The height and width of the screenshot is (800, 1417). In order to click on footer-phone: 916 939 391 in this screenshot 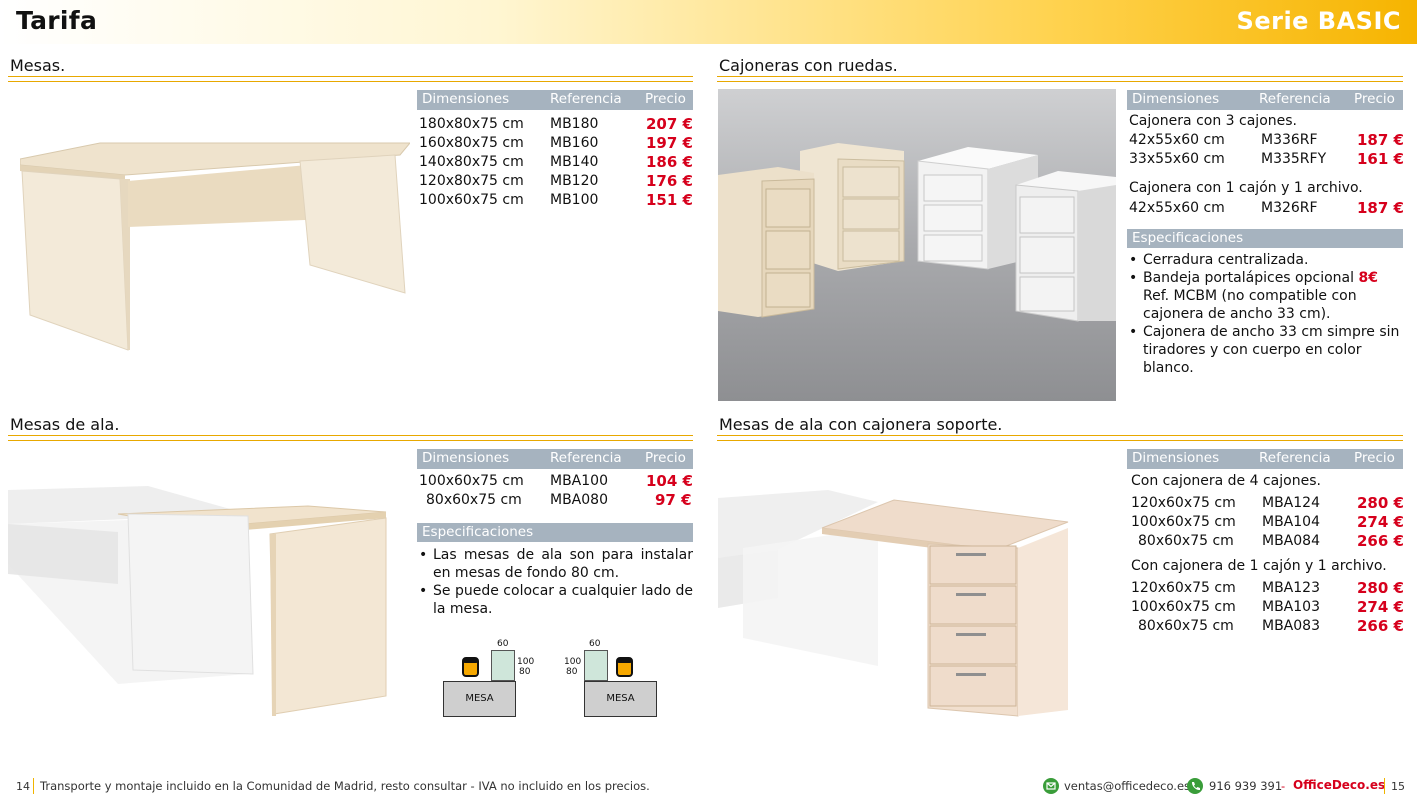, I will do `click(1245, 786)`.